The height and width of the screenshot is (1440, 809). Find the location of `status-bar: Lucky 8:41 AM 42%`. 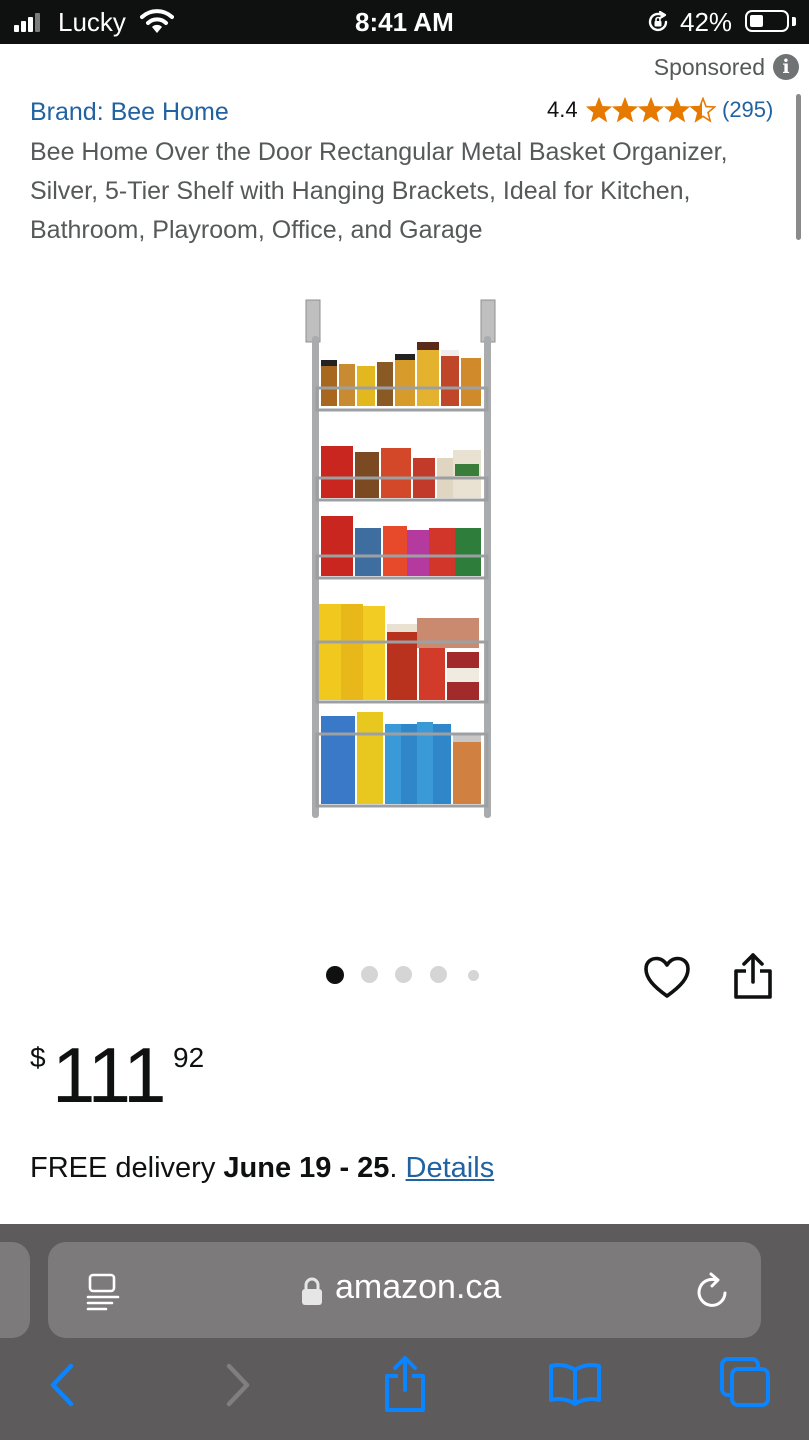

status-bar: Lucky 8:41 AM 42% is located at coordinates (404, 22).